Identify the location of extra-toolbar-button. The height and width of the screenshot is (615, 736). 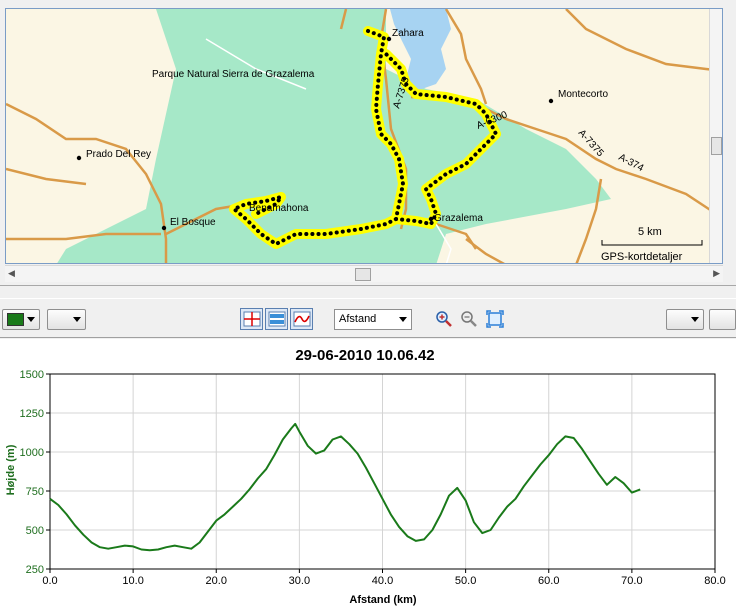
(722, 319).